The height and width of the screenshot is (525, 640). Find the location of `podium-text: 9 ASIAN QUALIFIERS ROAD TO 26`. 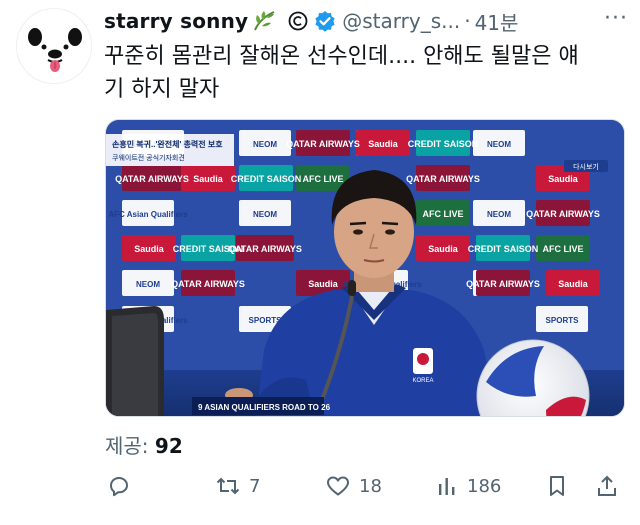

podium-text: 9 ASIAN QUALIFIERS ROAD TO 26 is located at coordinates (264, 407).